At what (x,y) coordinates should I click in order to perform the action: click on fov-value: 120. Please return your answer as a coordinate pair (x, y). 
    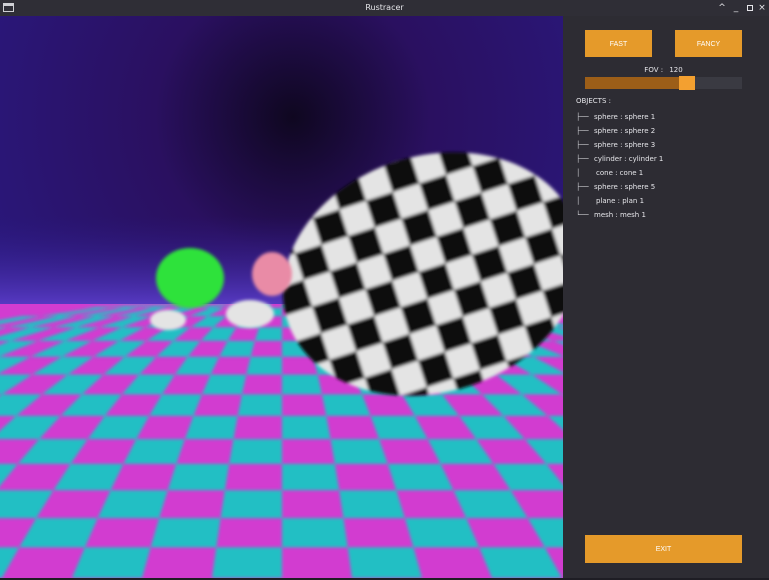
    Looking at the image, I should click on (676, 70).